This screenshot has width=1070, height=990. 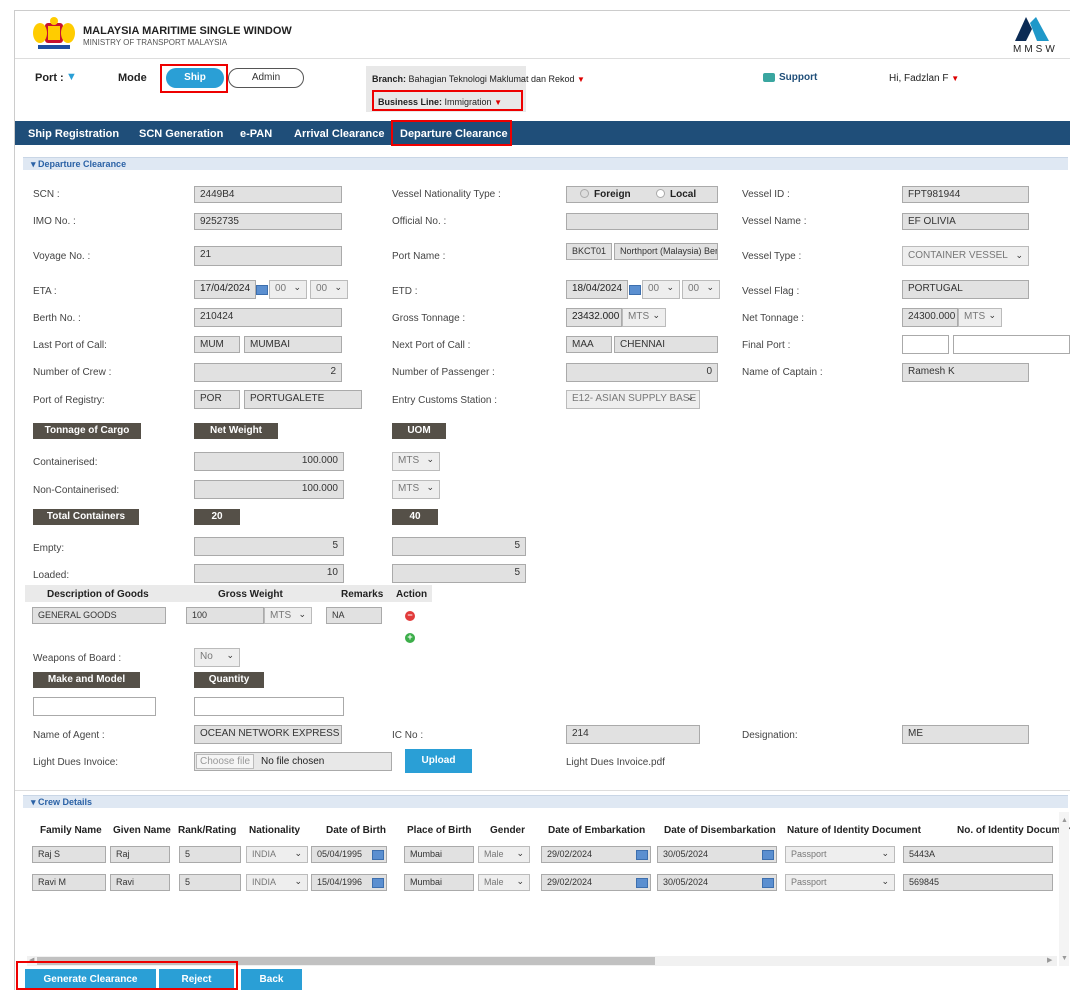 What do you see at coordinates (965, 221) in the screenshot?
I see `vessel-name-field: EF OLIVIA` at bounding box center [965, 221].